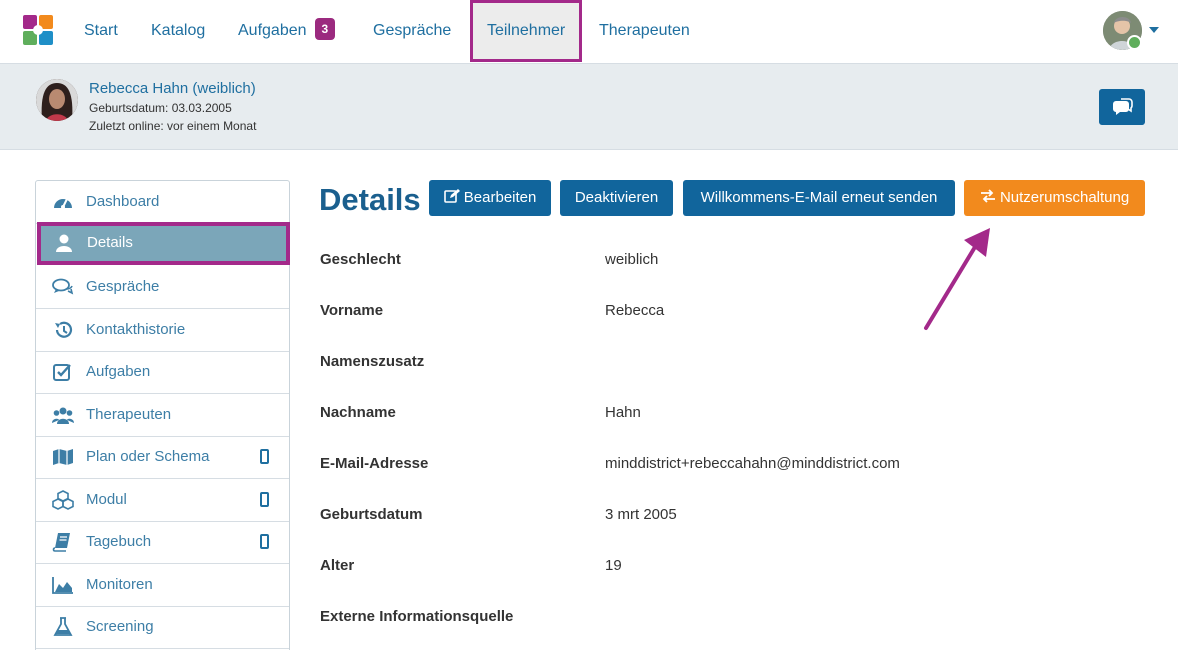 Image resolution: width=1178 pixels, height=650 pixels. I want to click on participant-avatar, so click(57, 100).